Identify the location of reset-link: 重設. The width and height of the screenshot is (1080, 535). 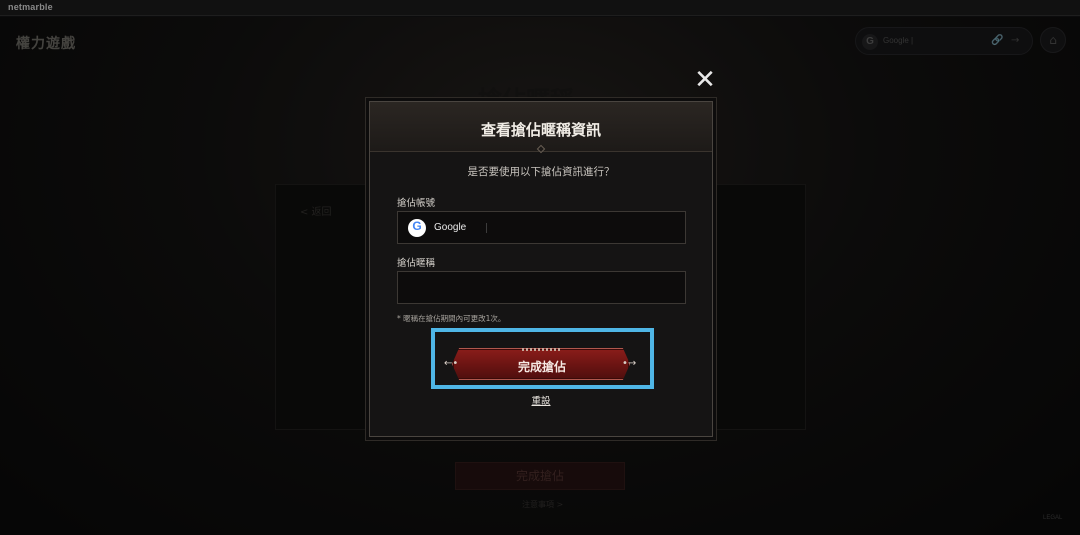
(541, 400).